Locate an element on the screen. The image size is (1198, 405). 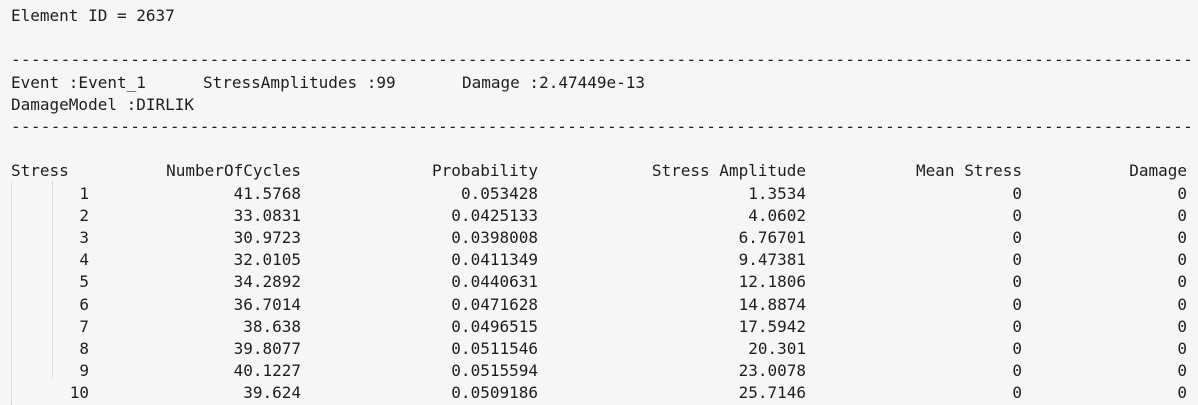
cell-number-of-cycles: 40.1227 is located at coordinates (267, 371).